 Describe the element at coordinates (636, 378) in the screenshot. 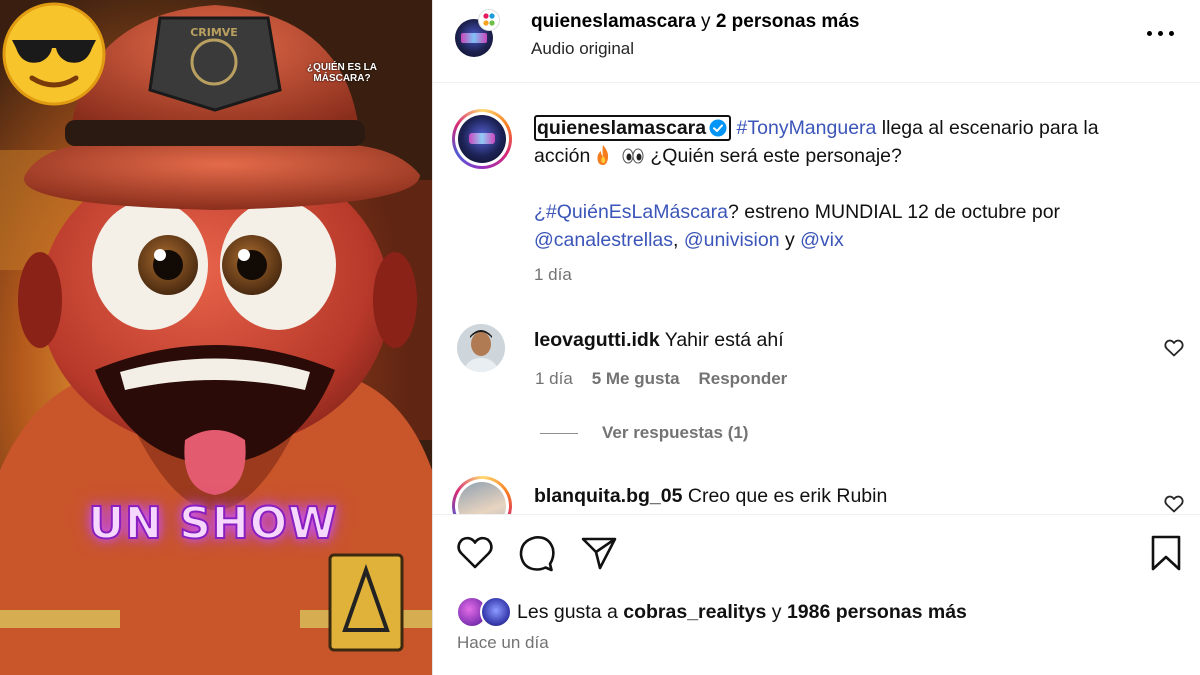

I see `comment-like-count: 5 Me gusta` at that location.